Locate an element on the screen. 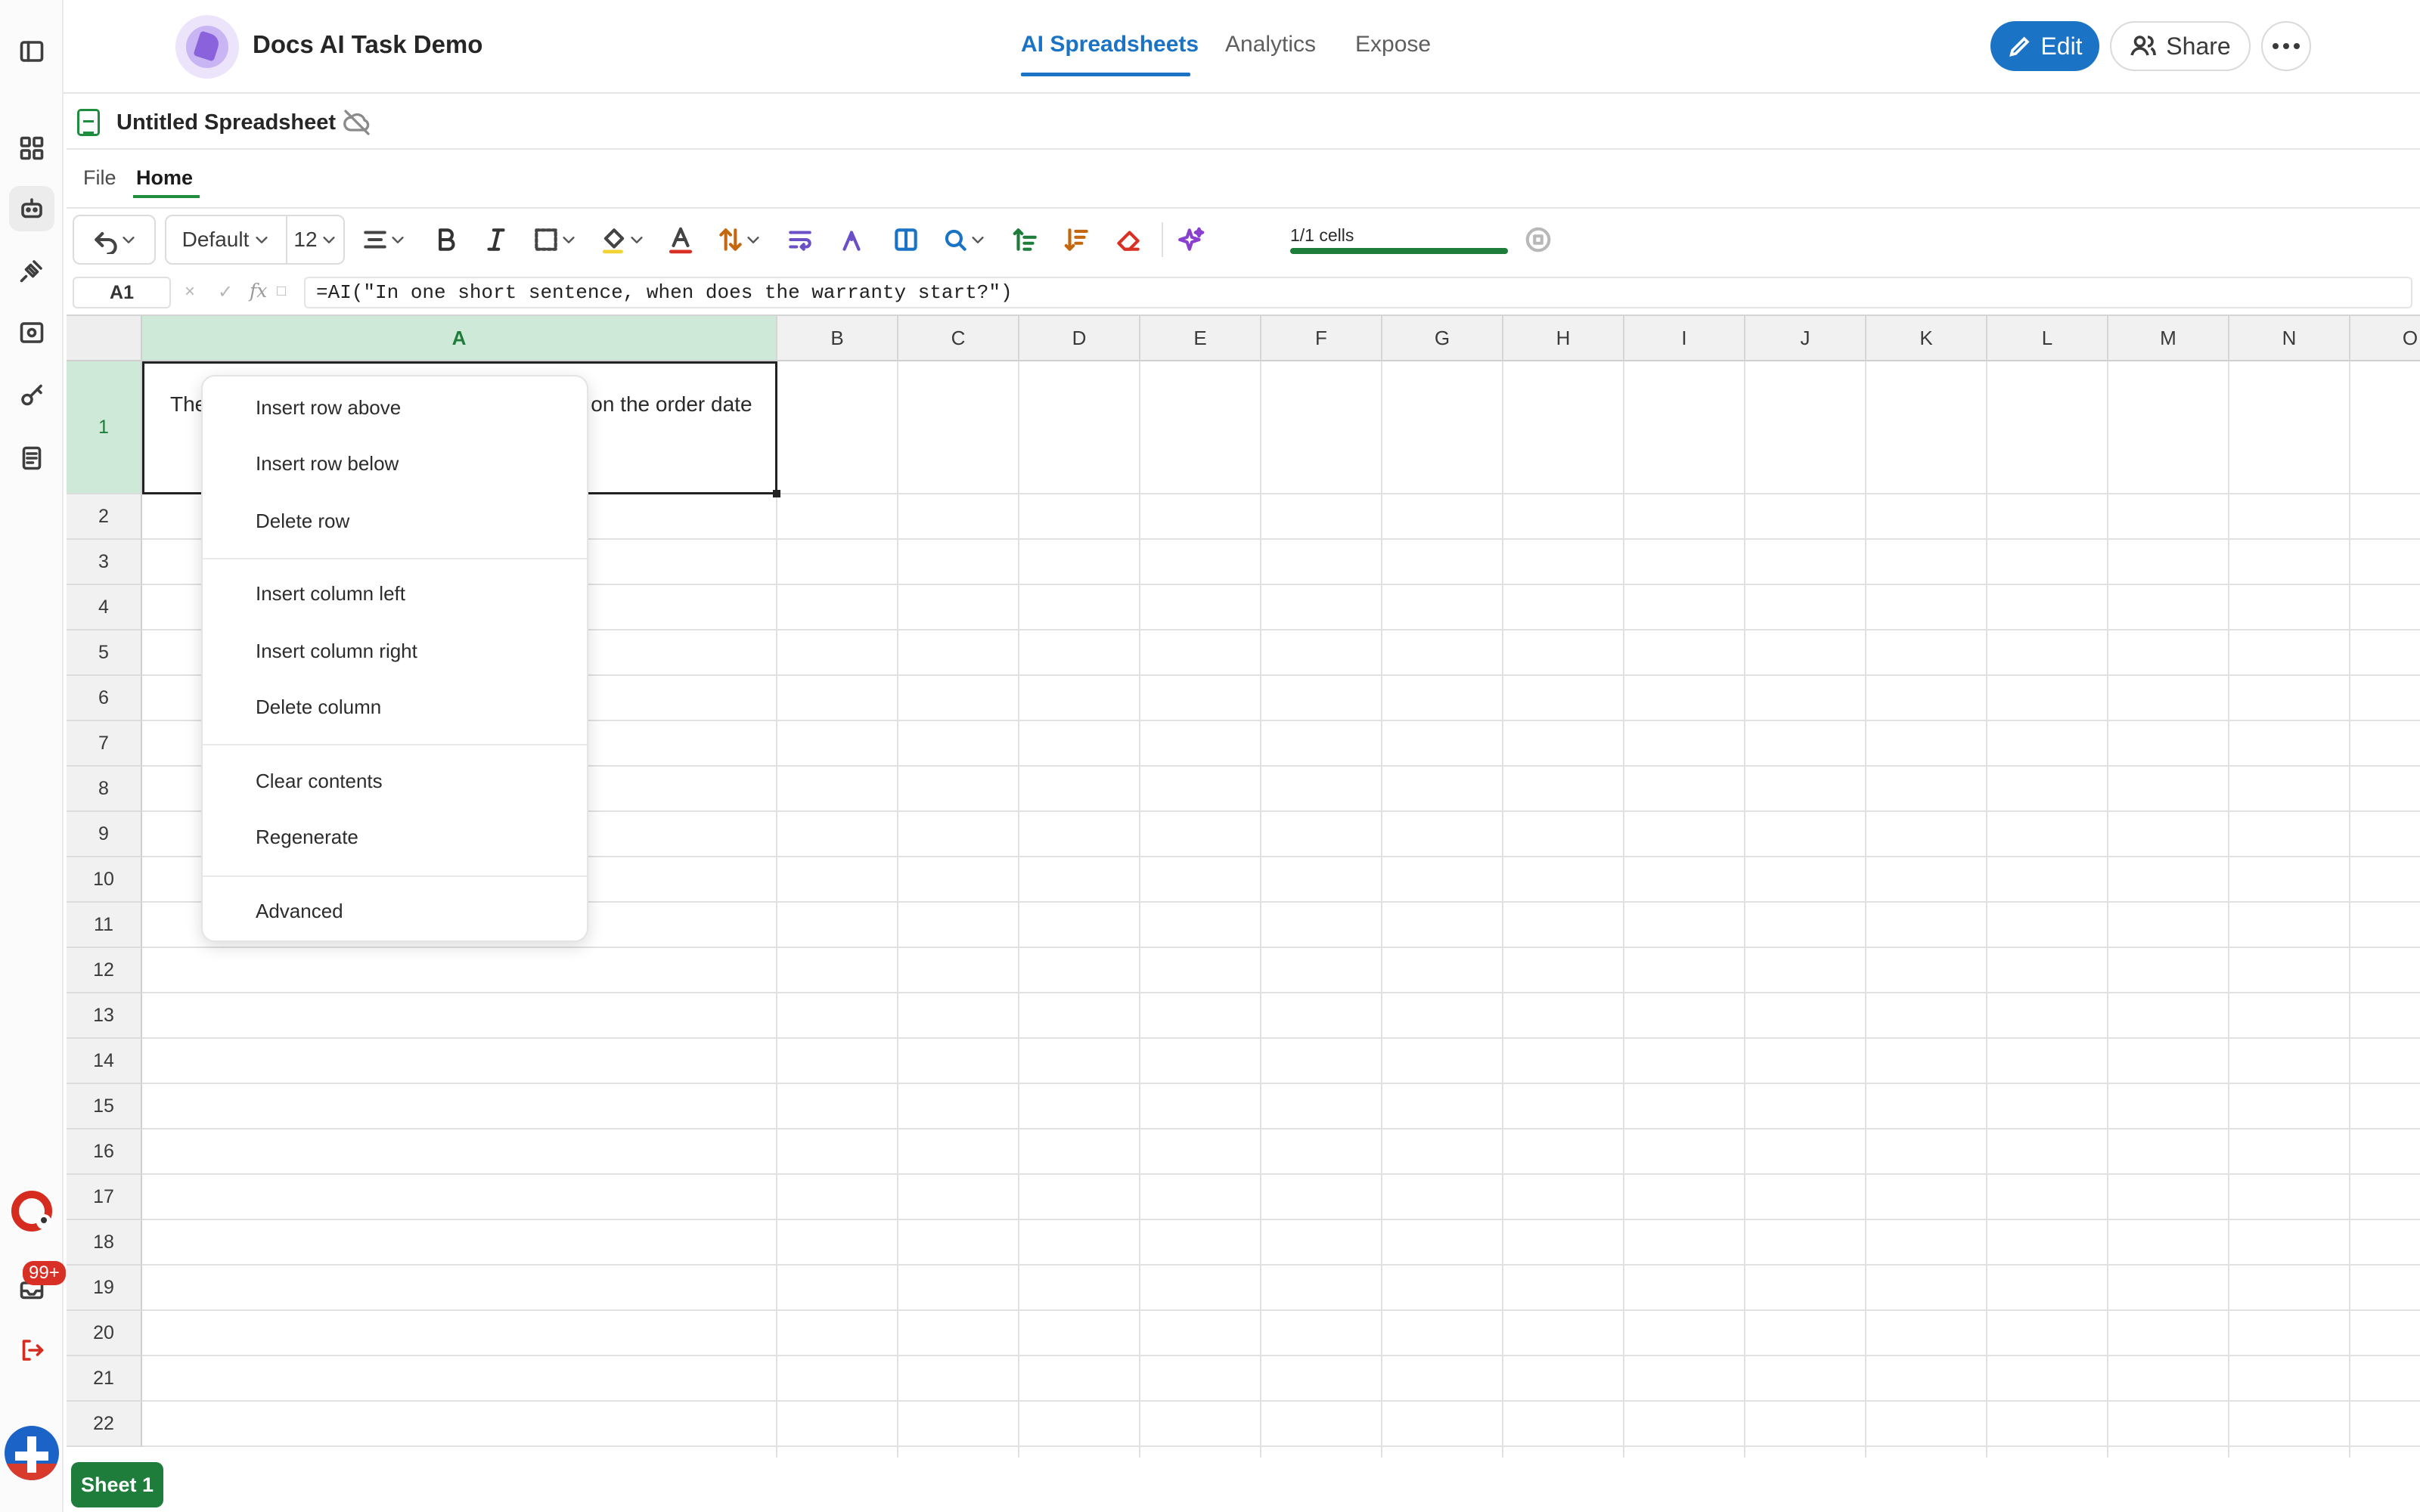 This screenshot has width=2420, height=1512. italic-button is located at coordinates (496, 240).